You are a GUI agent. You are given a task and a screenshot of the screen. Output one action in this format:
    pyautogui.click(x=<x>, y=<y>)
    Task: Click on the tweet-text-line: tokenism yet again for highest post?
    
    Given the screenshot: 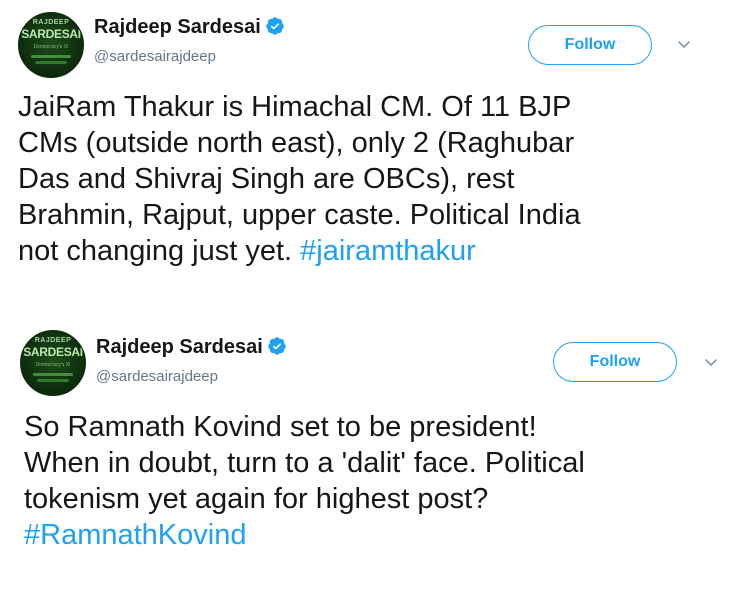 What is the action you would take?
    pyautogui.click(x=256, y=499)
    